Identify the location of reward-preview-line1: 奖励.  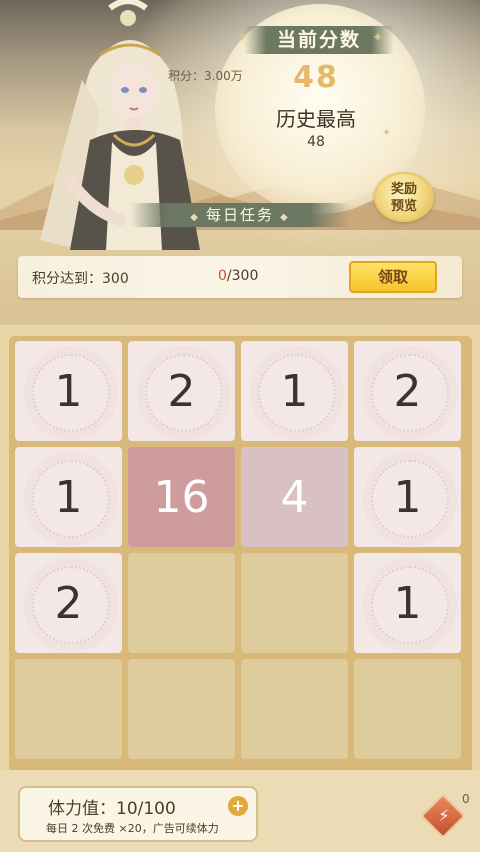
(403, 189).